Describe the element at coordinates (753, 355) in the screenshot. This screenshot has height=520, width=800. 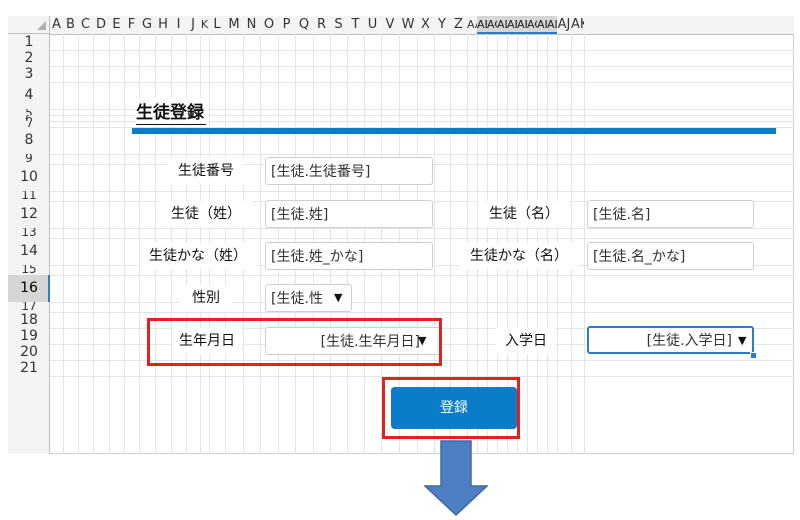
I see `selection-fill-handle` at that location.